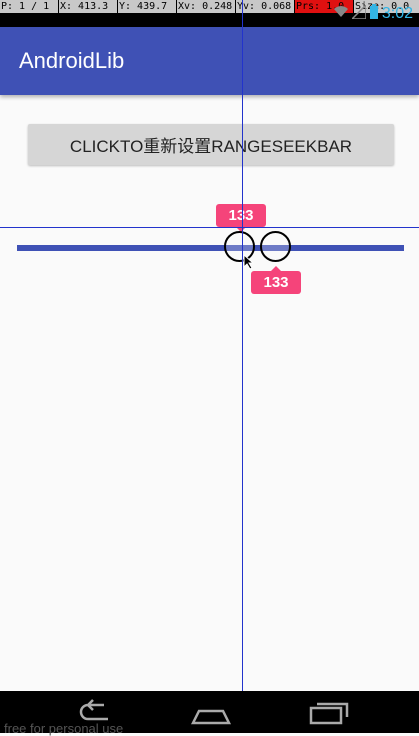  What do you see at coordinates (147, 6) in the screenshot?
I see `debug-y: Y: 439.7` at bounding box center [147, 6].